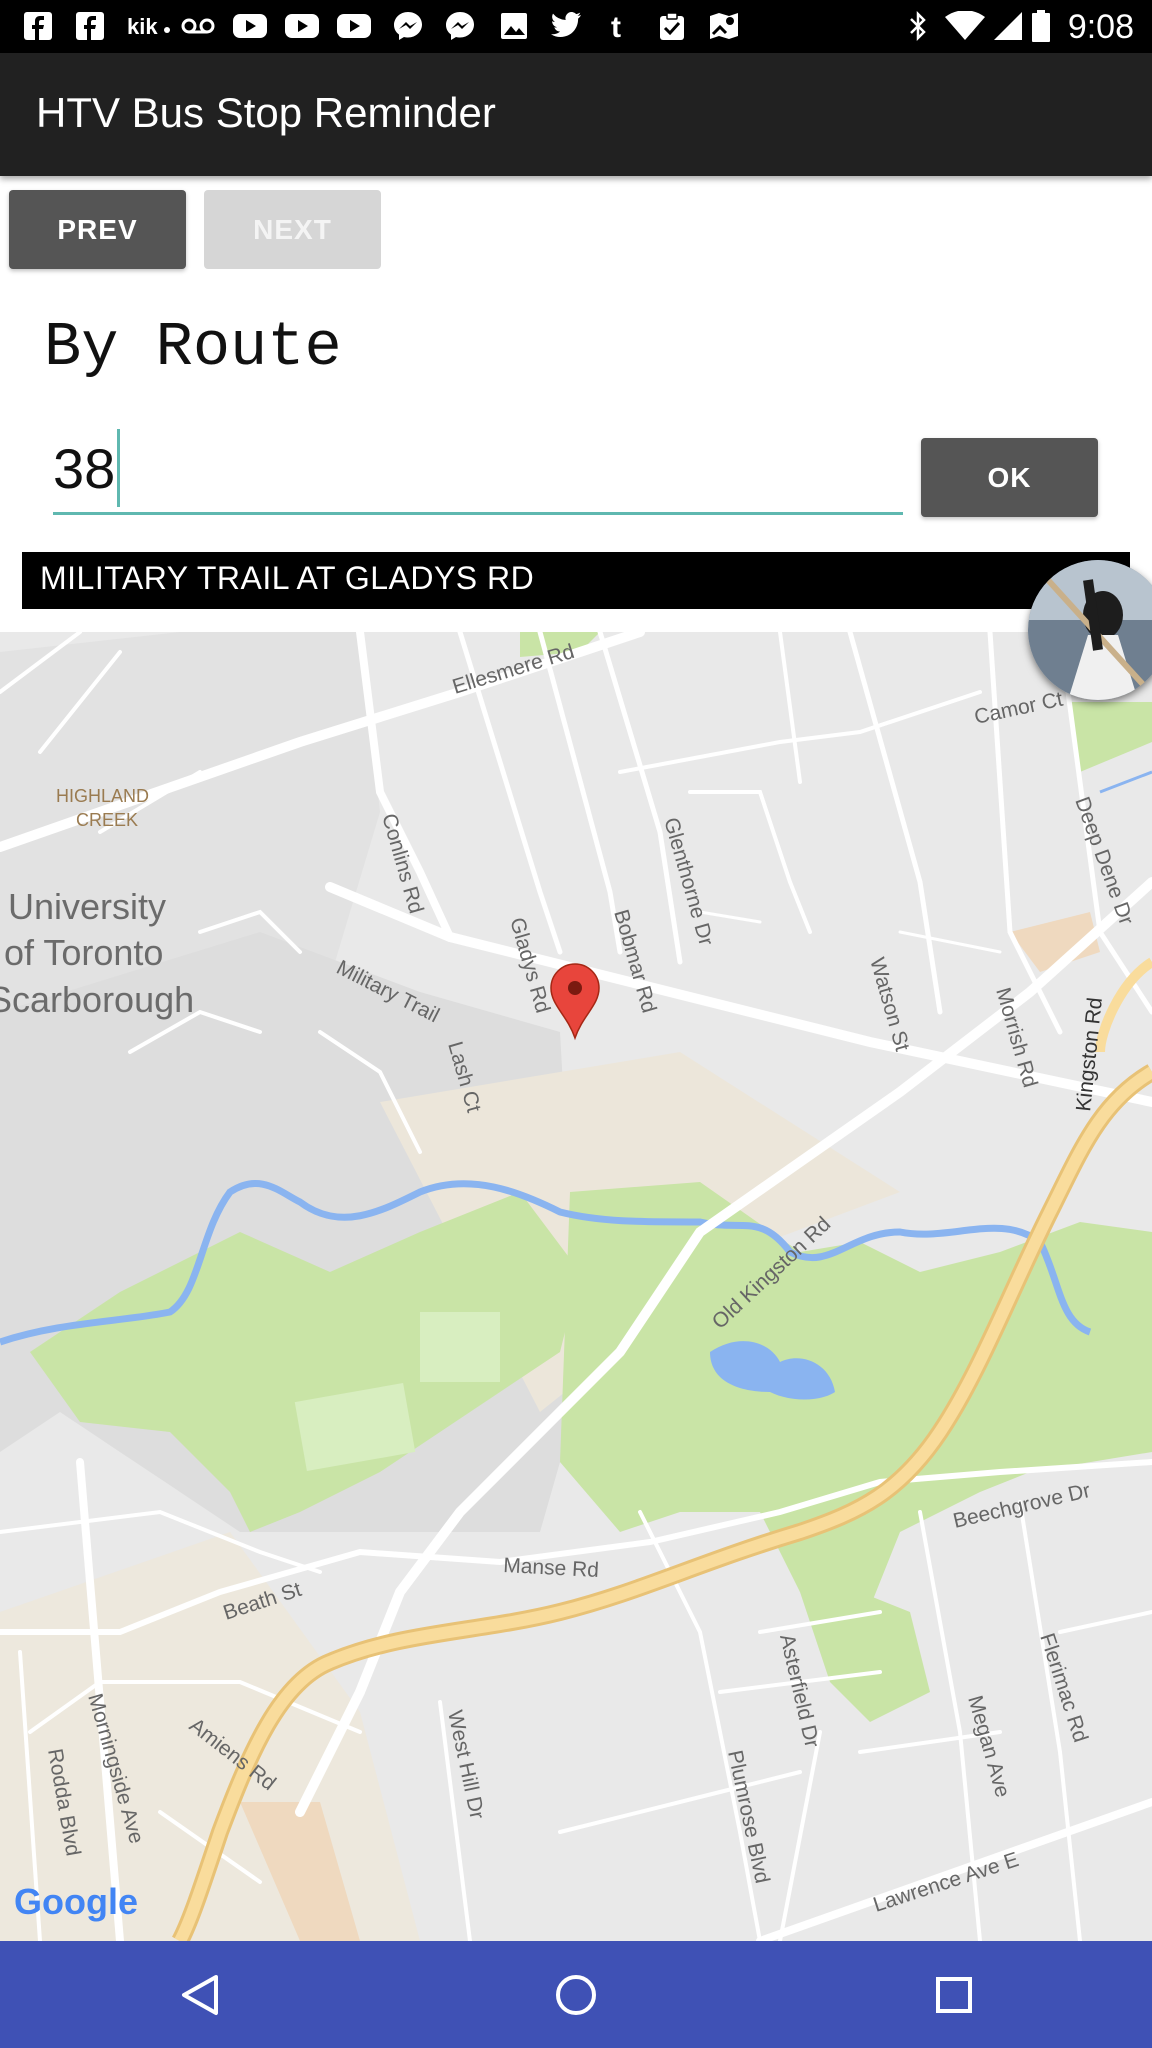 The height and width of the screenshot is (2048, 1152). I want to click on battery-icon, so click(1041, 26).